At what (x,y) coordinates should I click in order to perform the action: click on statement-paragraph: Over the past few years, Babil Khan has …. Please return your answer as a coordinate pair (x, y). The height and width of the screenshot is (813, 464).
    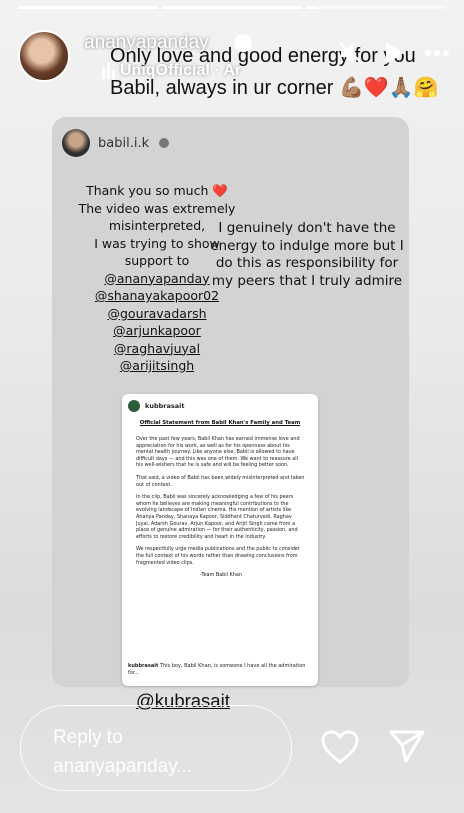
    Looking at the image, I should click on (218, 452).